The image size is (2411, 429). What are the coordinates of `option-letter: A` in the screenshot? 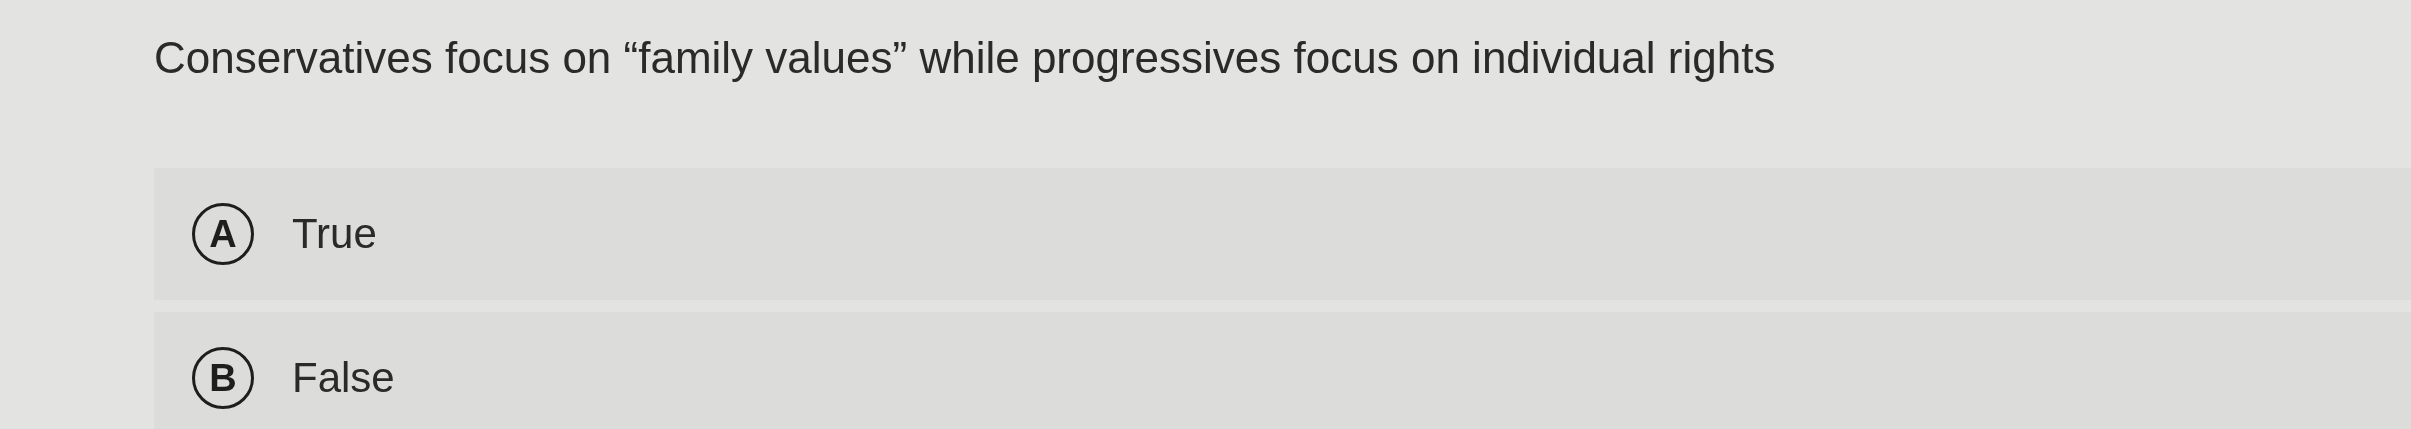 It's located at (223, 234).